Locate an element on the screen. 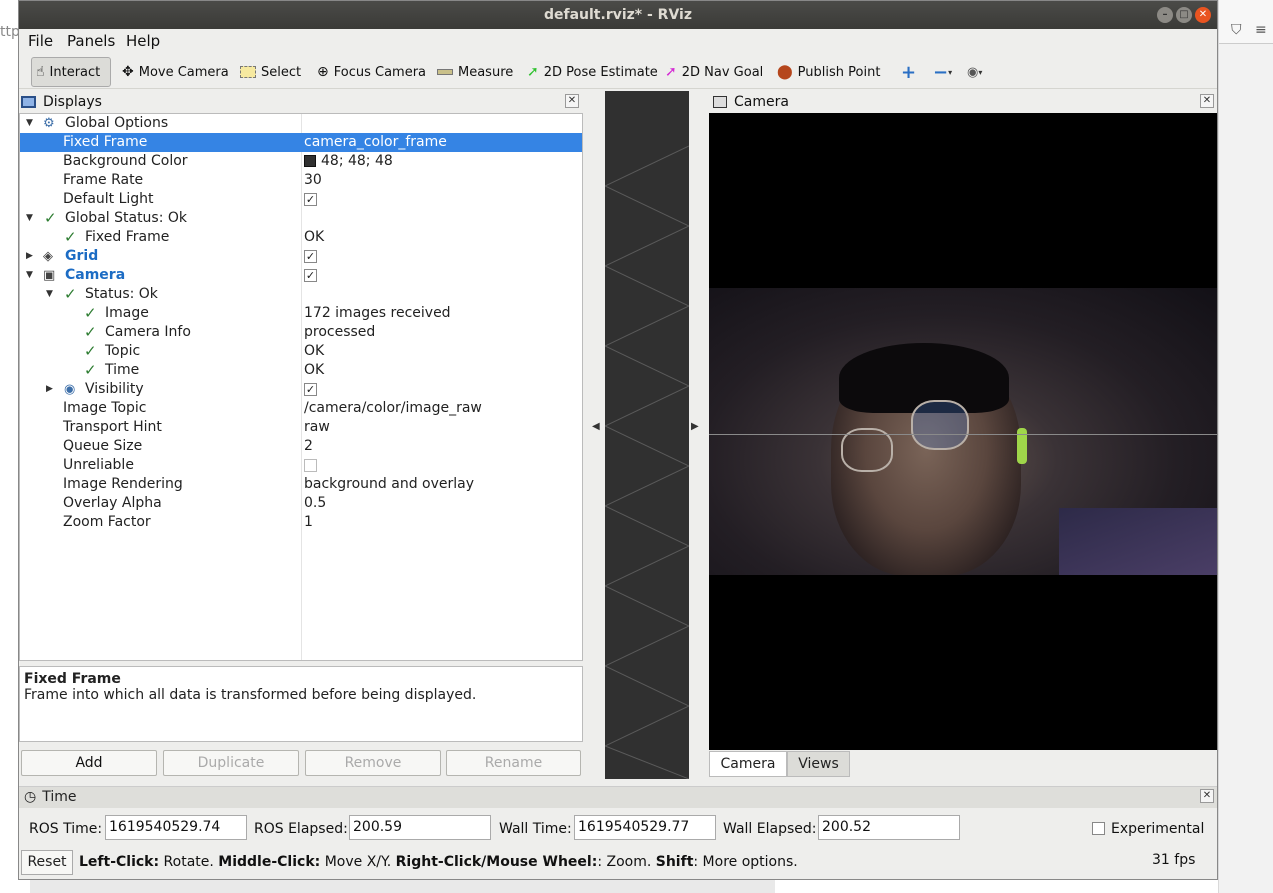  select-tool-button: Select is located at coordinates (270, 72).